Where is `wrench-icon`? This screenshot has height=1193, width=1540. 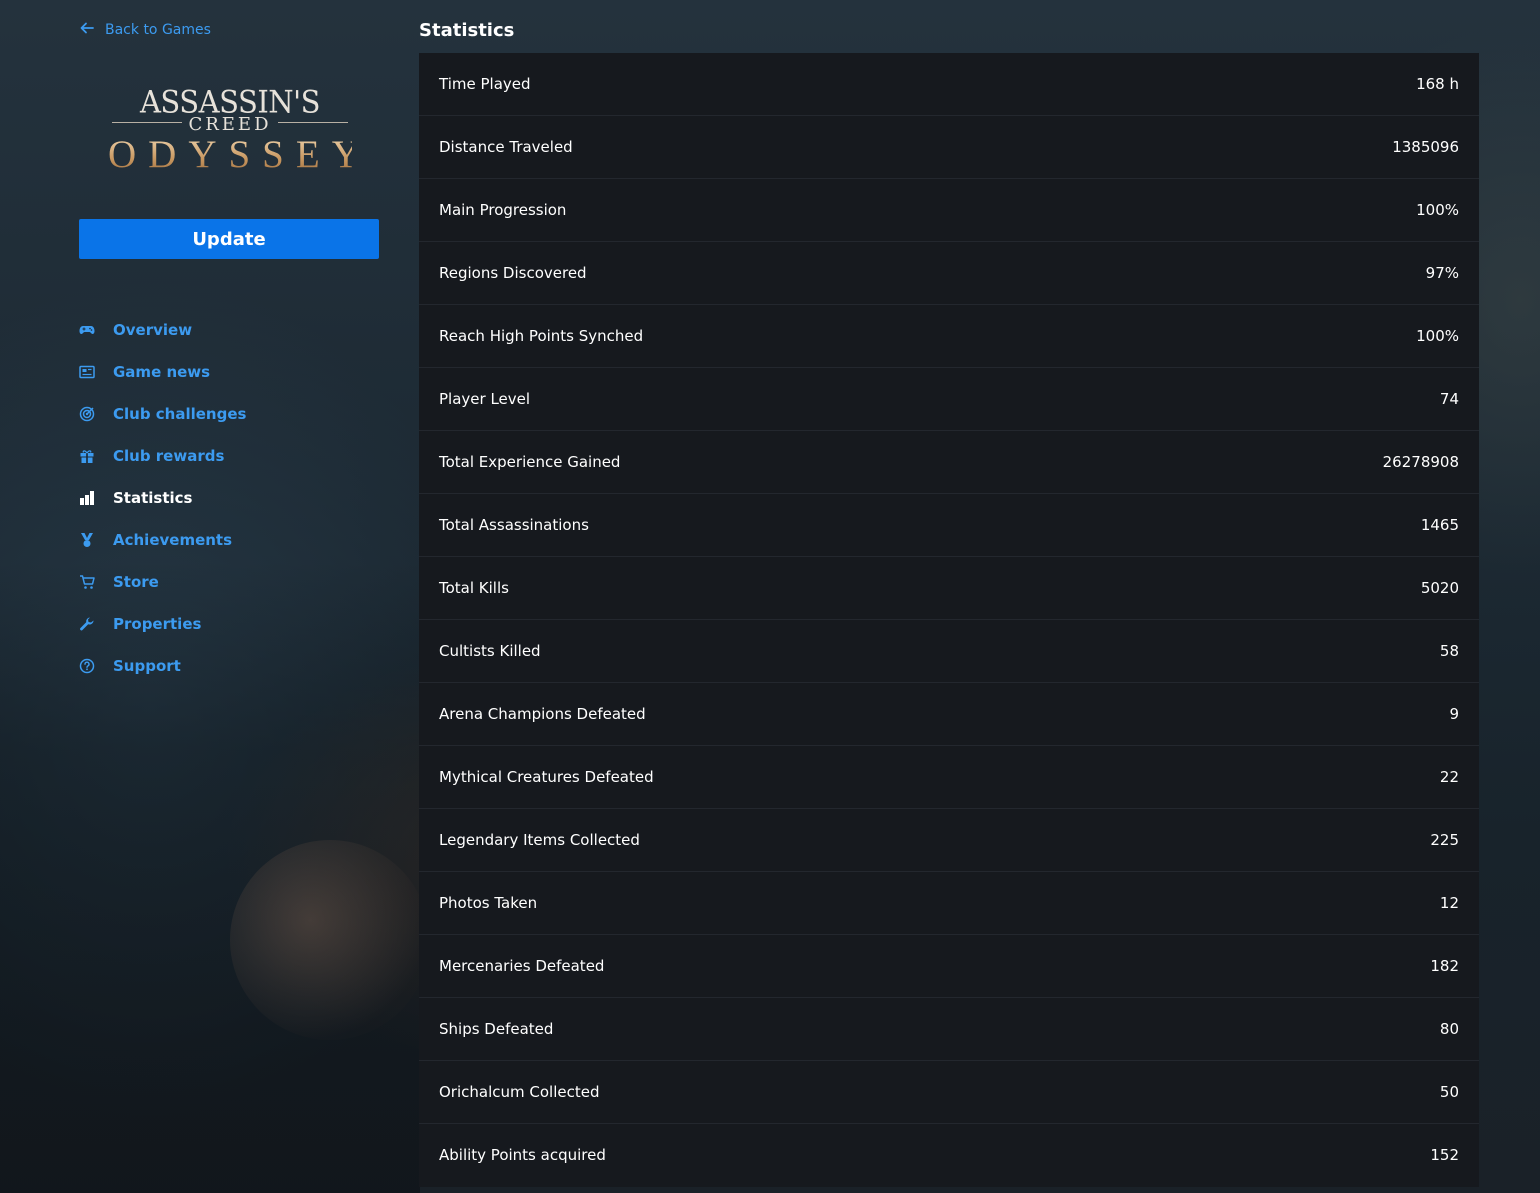 wrench-icon is located at coordinates (87, 624).